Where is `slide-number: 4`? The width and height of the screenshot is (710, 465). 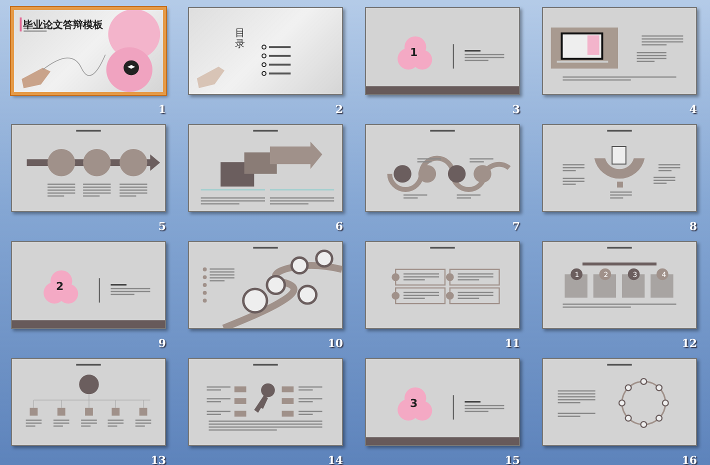 slide-number: 4 is located at coordinates (693, 109).